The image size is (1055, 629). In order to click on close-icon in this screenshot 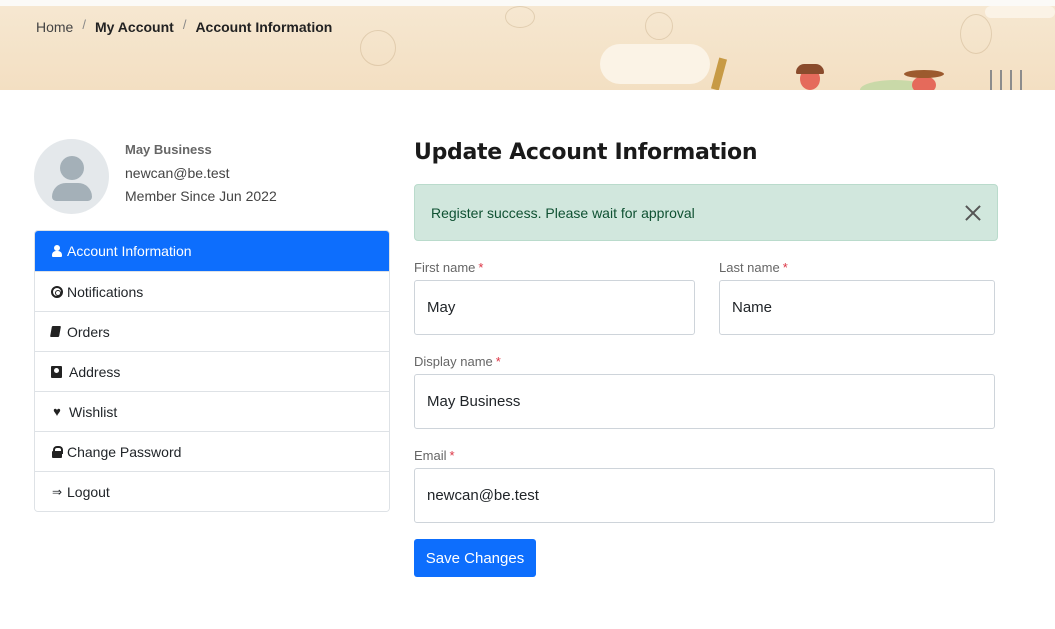, I will do `click(973, 213)`.